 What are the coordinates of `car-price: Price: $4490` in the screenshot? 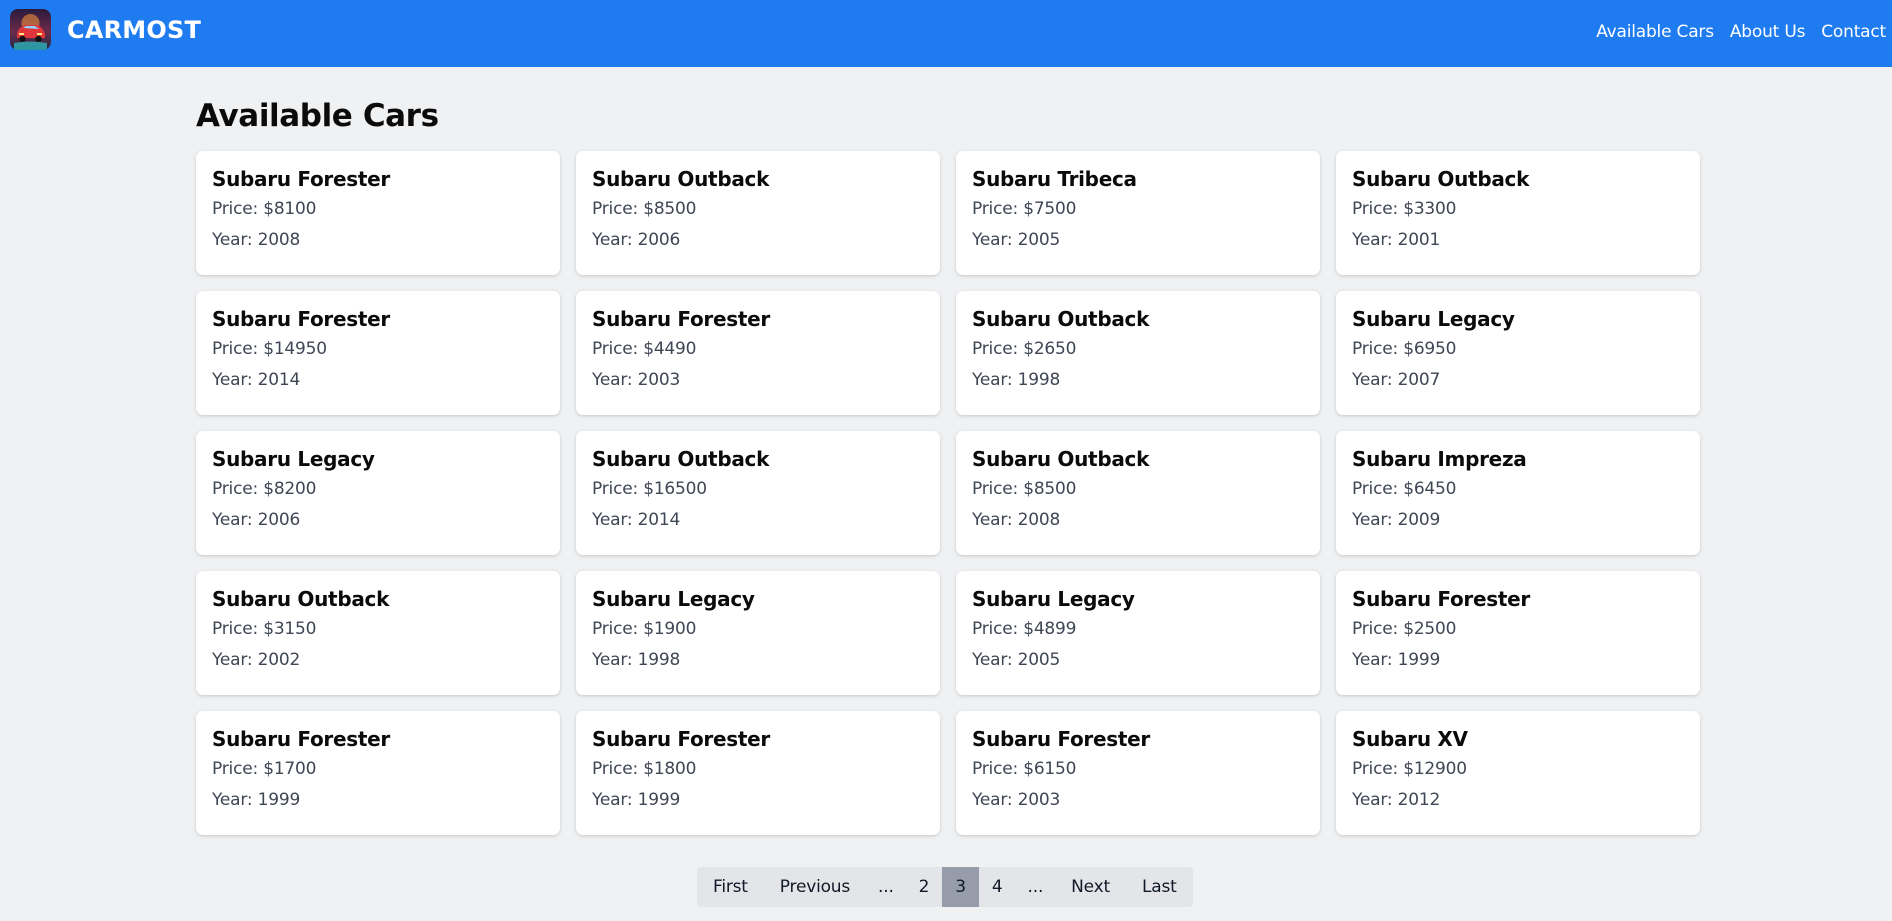 It's located at (644, 349).